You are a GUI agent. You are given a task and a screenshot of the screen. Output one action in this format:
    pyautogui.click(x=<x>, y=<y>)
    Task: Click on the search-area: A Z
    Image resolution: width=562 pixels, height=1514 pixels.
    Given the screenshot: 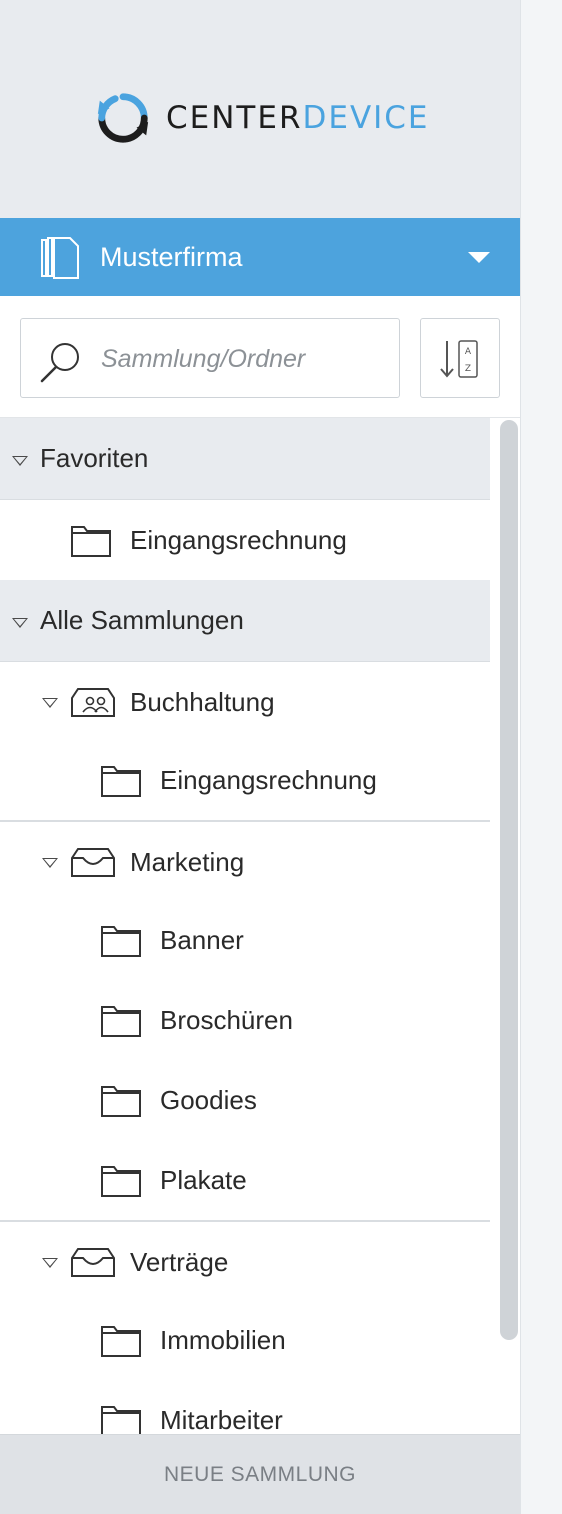 What is the action you would take?
    pyautogui.click(x=260, y=357)
    